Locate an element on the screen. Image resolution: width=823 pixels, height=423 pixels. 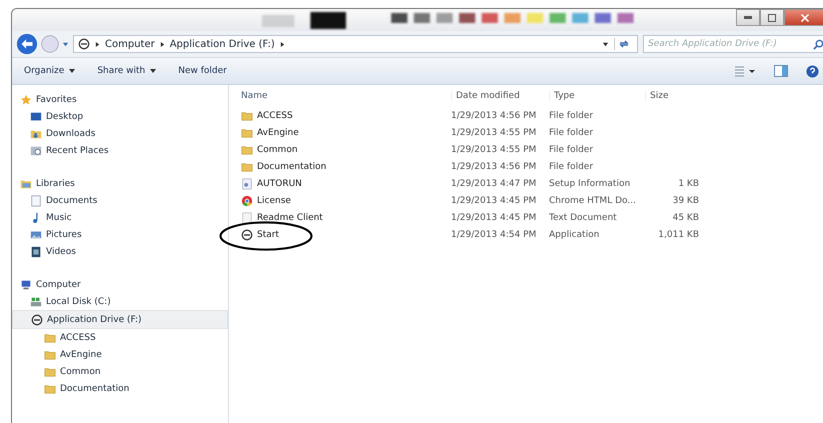
table-cell-text: 1/29/2013 4:47 PM is located at coordinates (494, 183).